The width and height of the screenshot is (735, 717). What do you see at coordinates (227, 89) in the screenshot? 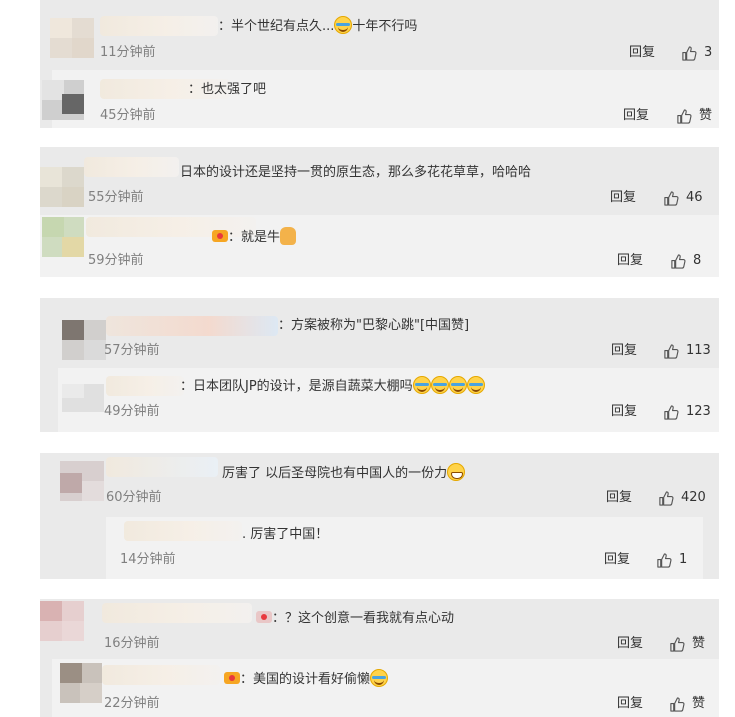
I see `comment-text: ：也太强了吧` at bounding box center [227, 89].